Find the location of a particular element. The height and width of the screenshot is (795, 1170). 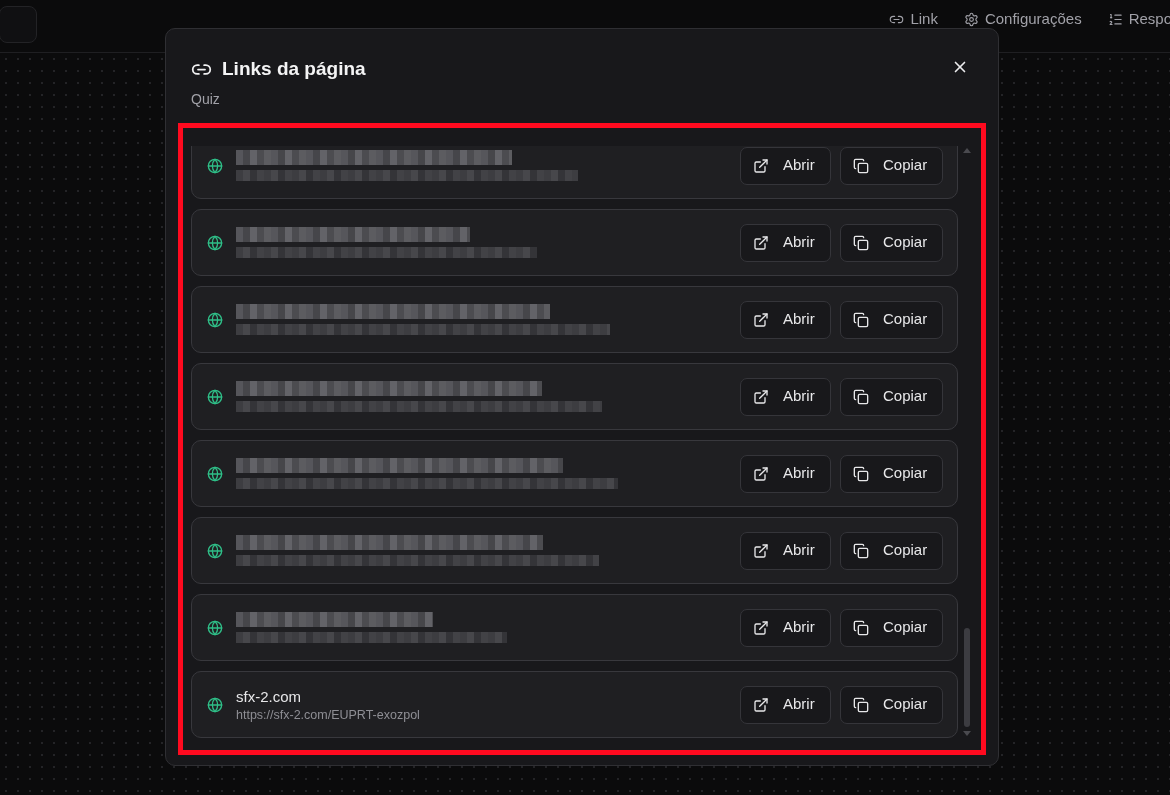

dialog-subtitle: Quiz is located at coordinates (205, 99).